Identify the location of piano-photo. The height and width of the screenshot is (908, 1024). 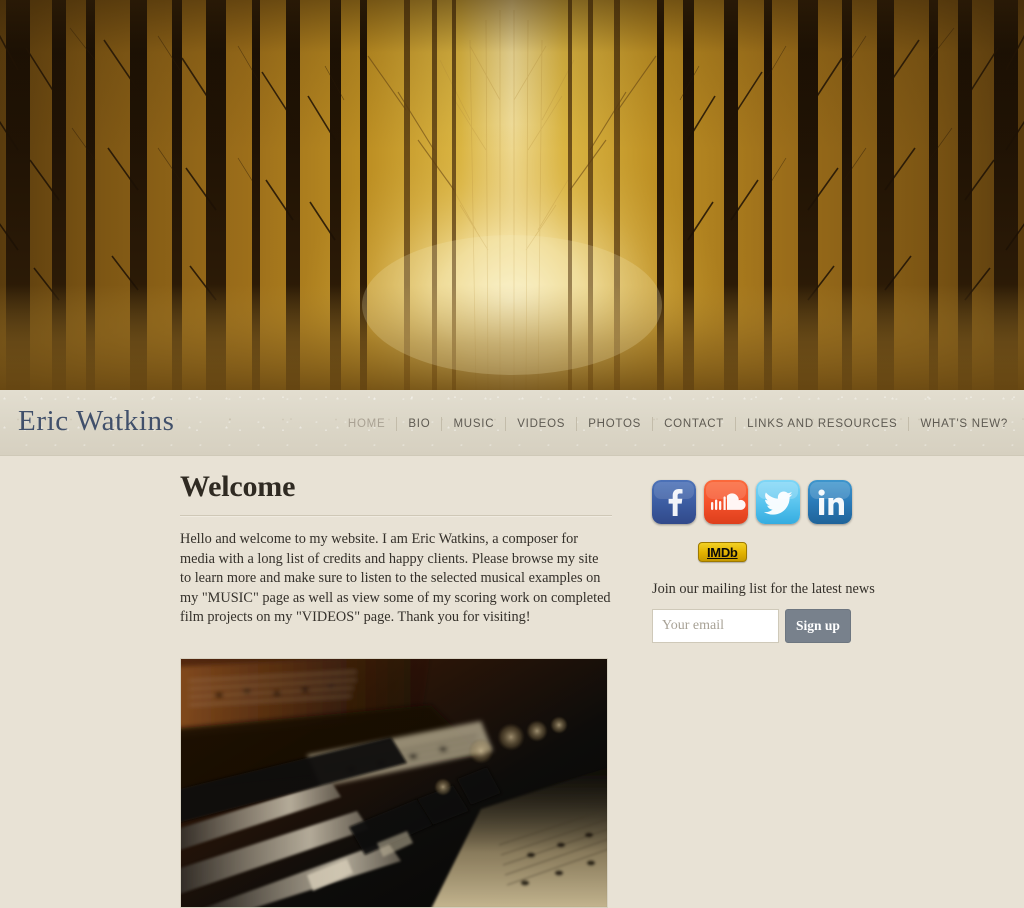
(394, 782).